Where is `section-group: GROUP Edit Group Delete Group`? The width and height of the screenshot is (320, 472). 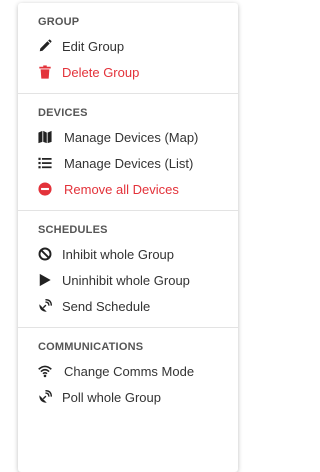
section-group: GROUP Edit Group Delete Group is located at coordinates (128, 48).